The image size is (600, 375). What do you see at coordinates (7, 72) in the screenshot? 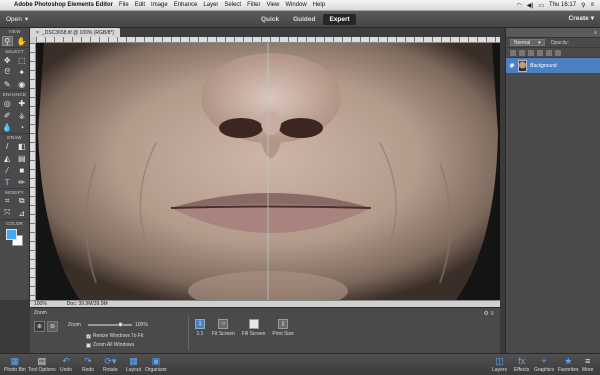
I see `lasso-tool-icon: ᘓ` at bounding box center [7, 72].